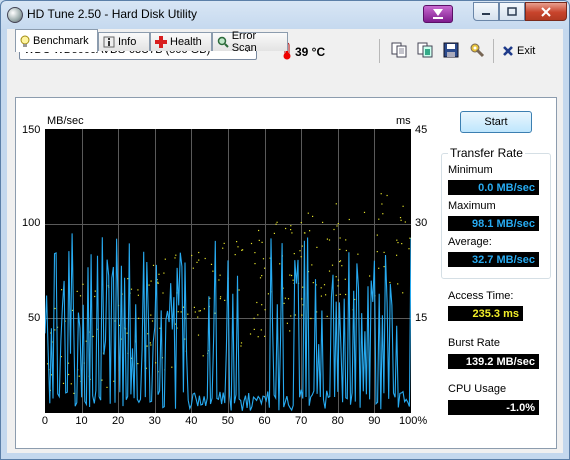 Image resolution: width=570 pixels, height=460 pixels. Describe the element at coordinates (526, 51) in the screenshot. I see `exit-label: Exit` at that location.